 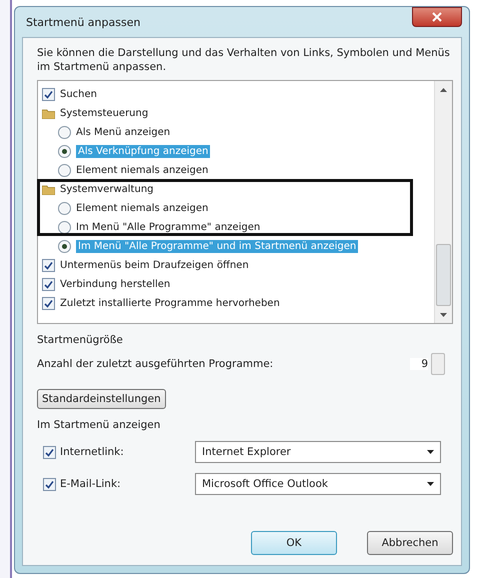 I want to click on count-value: 9, so click(x=419, y=364).